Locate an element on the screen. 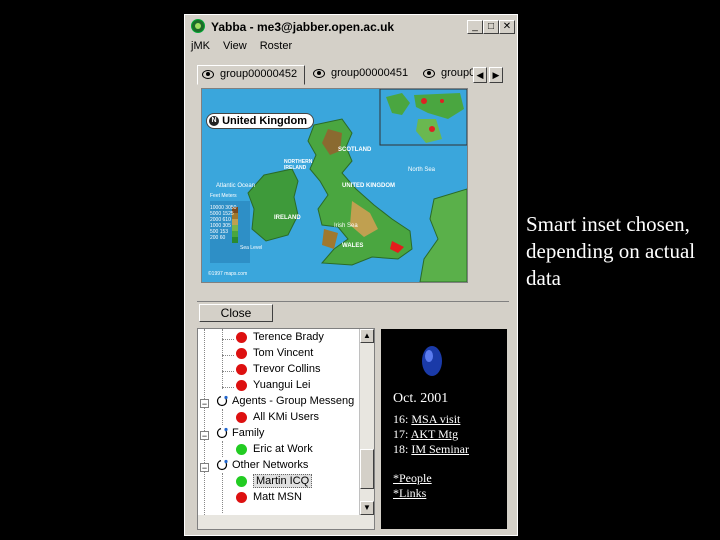 The image size is (720, 540). tab-group00000452: group00000452 is located at coordinates (251, 75).